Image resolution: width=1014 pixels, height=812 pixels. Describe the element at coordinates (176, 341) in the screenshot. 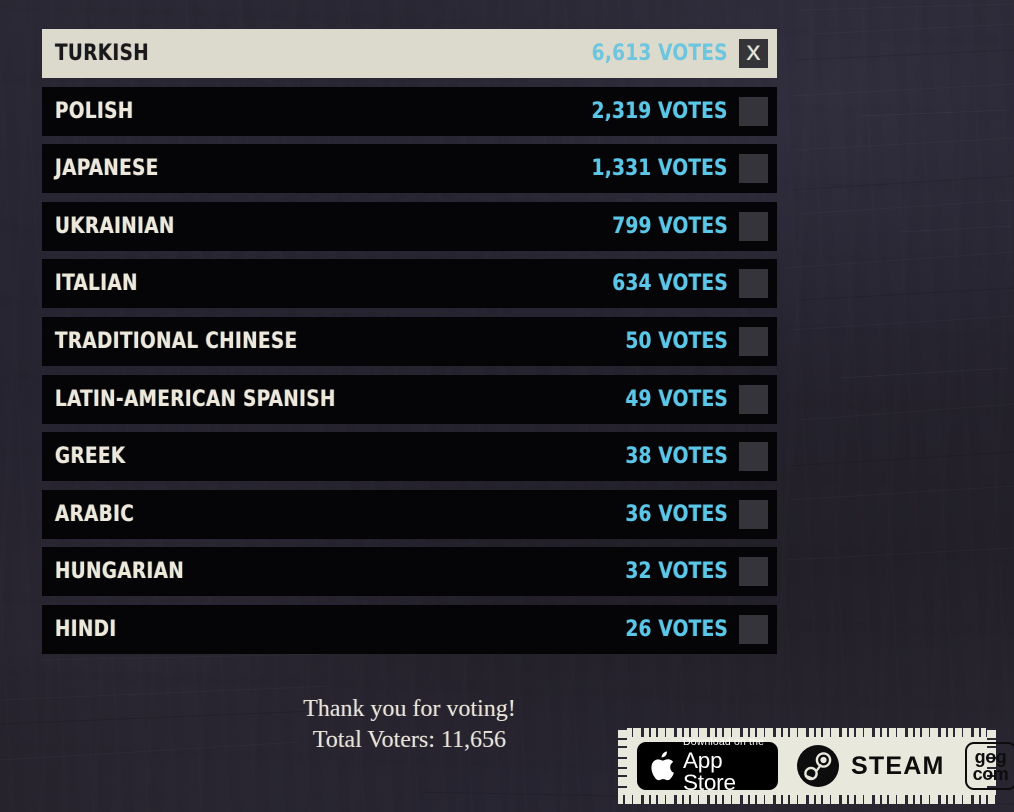

I see `language-label: TRADITIONAL CHINESE` at that location.